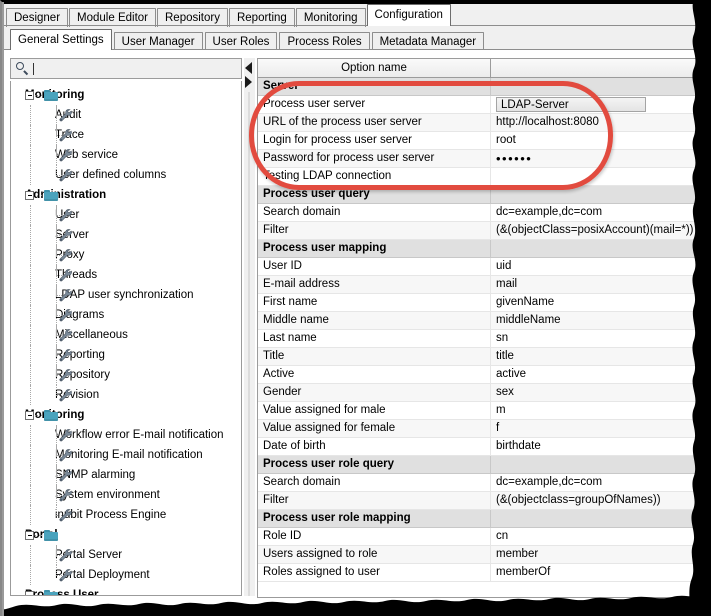  I want to click on table-row: Process user server LDAP-Server, so click(484, 105).